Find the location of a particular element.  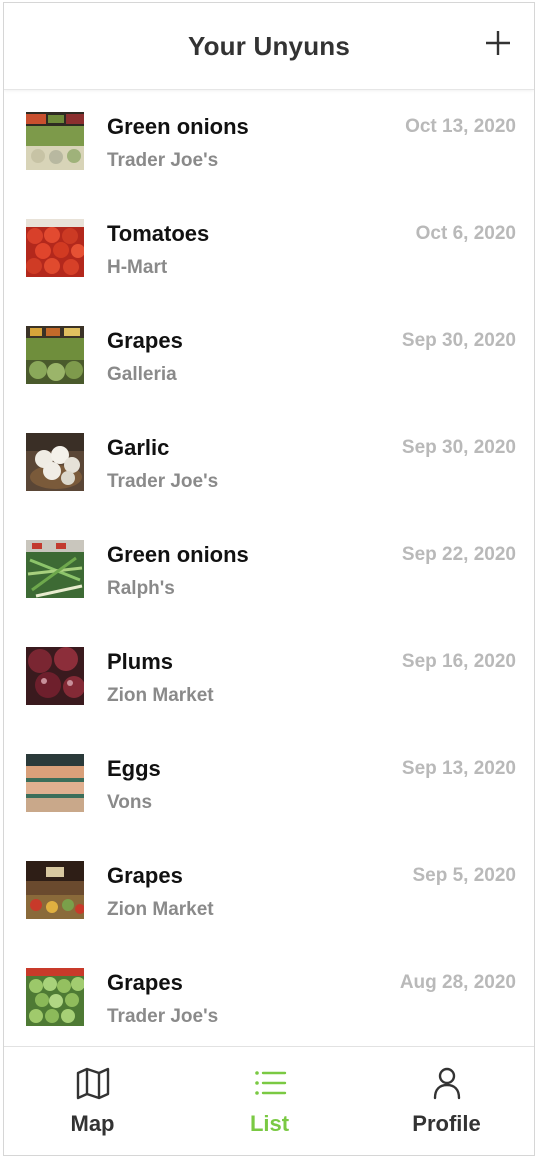

list-item: Garlic Trader Joe's Sep 30, 2020 is located at coordinates (269, 464).